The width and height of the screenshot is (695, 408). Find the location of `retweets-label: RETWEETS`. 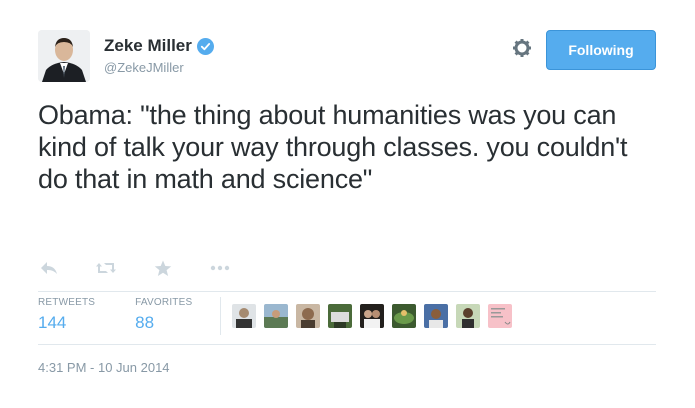

retweets-label: RETWEETS is located at coordinates (67, 302).